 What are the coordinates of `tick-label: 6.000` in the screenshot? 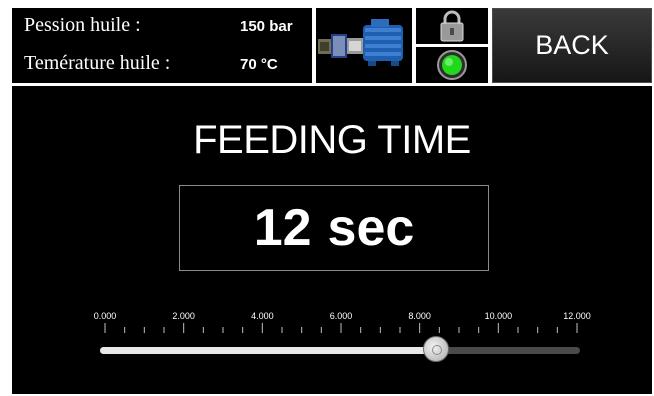 It's located at (341, 316).